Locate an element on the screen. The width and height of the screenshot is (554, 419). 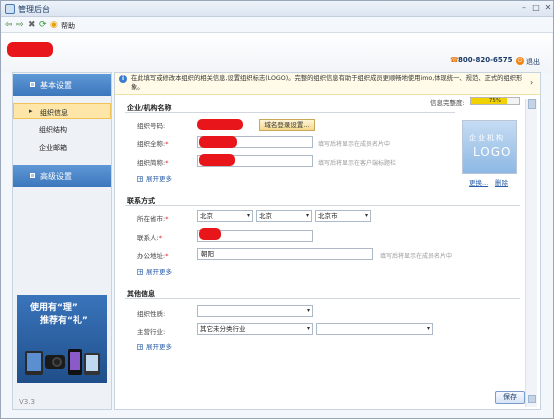
address-input: 朝阳 is located at coordinates (285, 254).